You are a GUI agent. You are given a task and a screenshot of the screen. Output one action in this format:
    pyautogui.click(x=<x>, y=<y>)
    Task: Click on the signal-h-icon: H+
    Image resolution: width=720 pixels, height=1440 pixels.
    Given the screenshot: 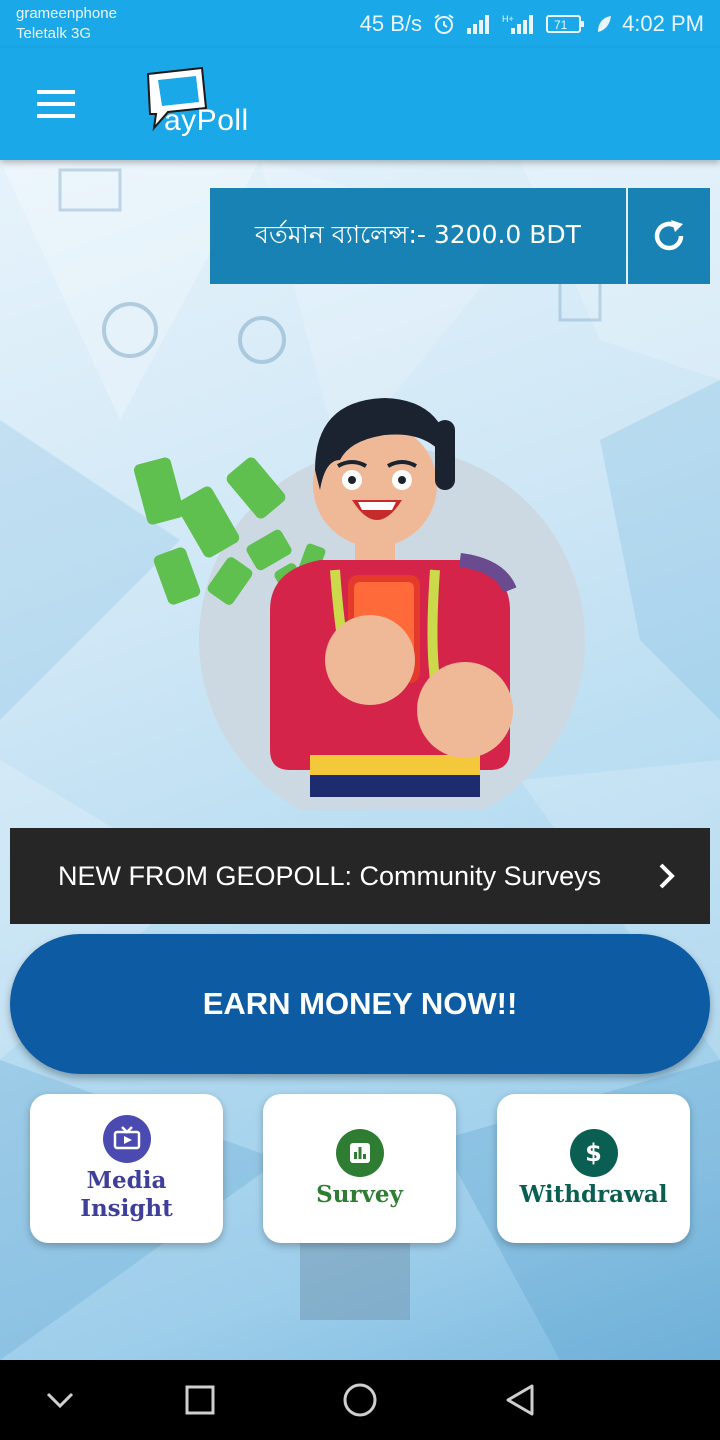 What is the action you would take?
    pyautogui.click(x=519, y=24)
    